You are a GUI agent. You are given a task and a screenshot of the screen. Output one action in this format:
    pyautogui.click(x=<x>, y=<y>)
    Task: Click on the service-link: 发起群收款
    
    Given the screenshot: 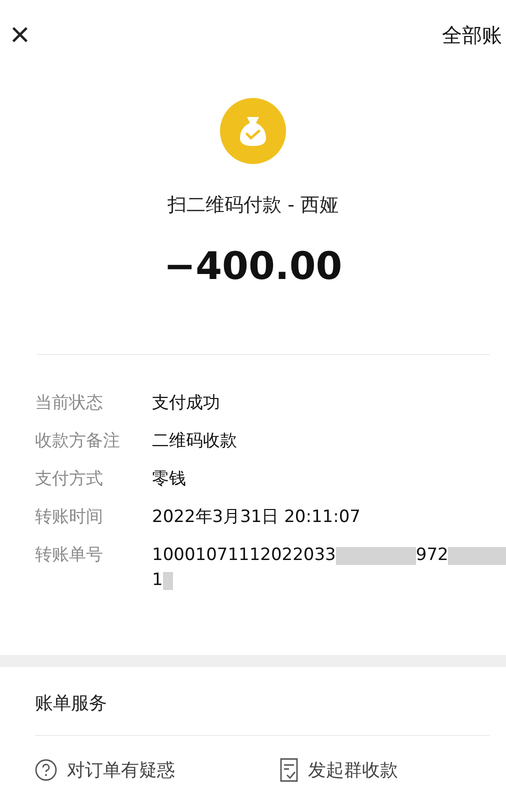 What is the action you would take?
    pyautogui.click(x=385, y=770)
    